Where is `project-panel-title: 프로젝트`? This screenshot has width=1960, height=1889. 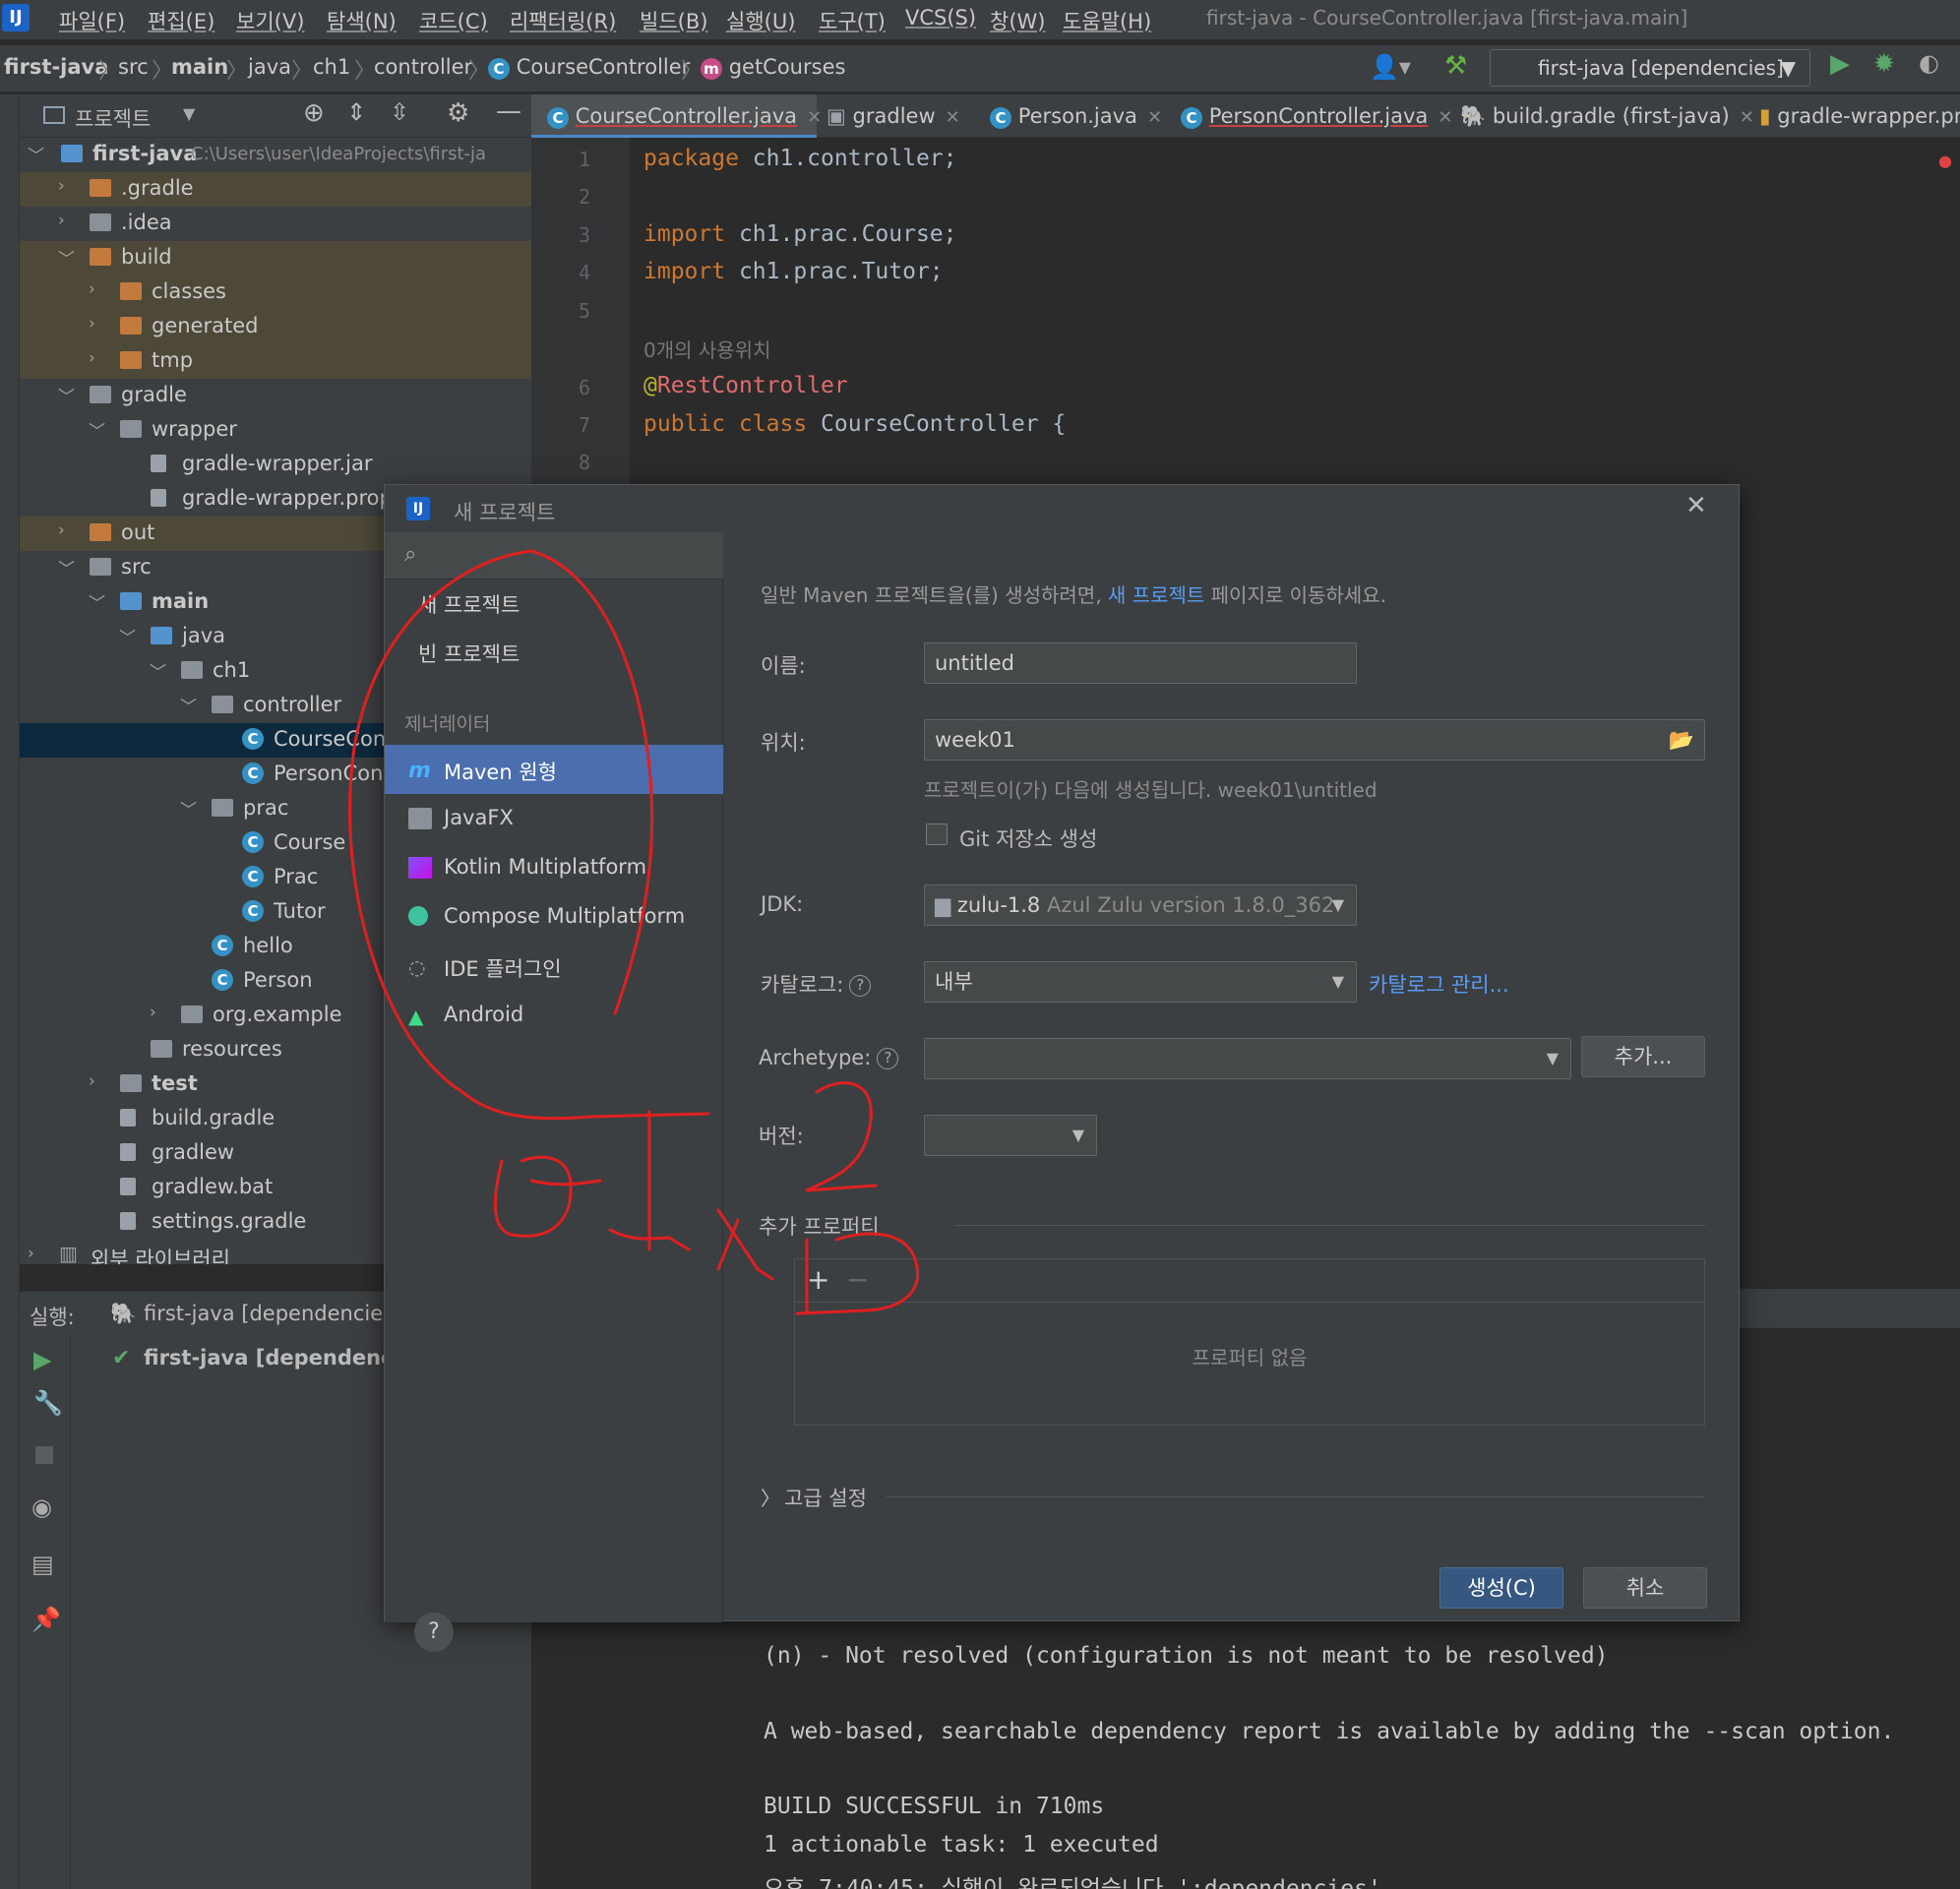 project-panel-title: 프로젝트 is located at coordinates (113, 118).